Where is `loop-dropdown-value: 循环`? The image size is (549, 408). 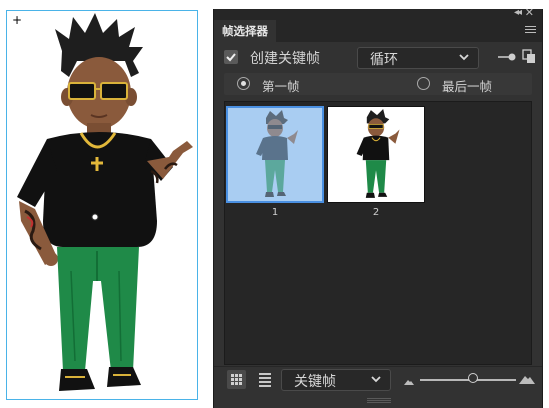
loop-dropdown-value: 循环 is located at coordinates (384, 60).